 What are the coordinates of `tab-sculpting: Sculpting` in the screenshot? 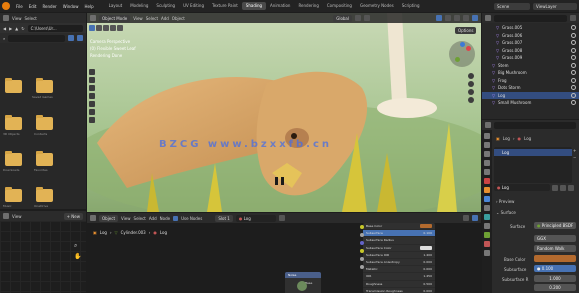 It's located at (165, 6).